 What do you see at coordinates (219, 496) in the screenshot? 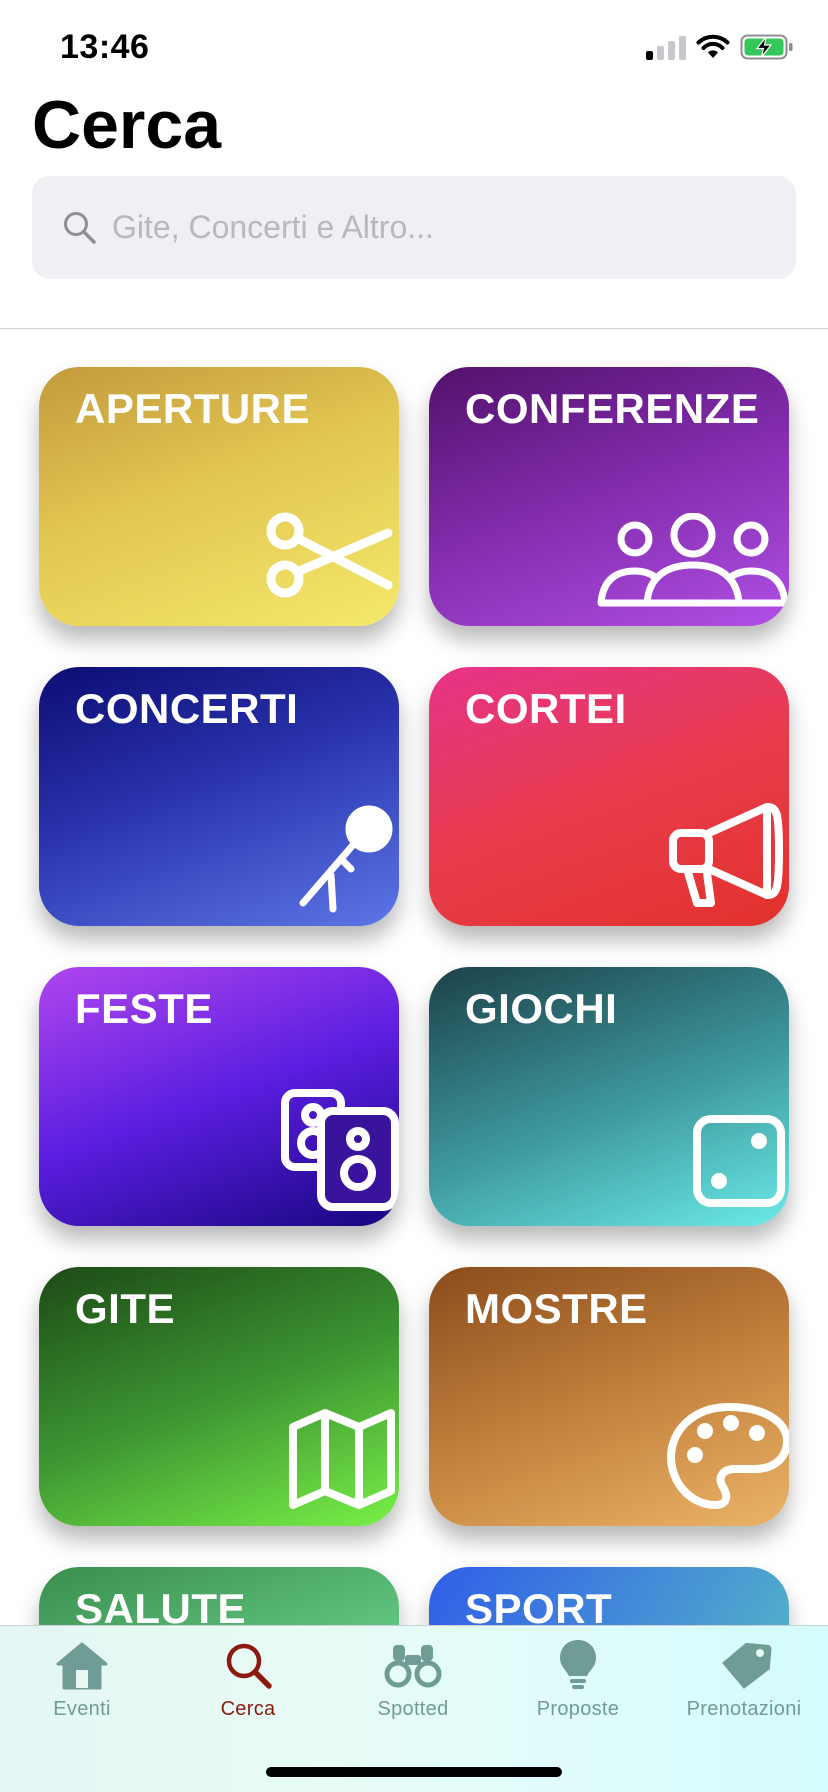
I see `category-card-aperture: APERTURE` at bounding box center [219, 496].